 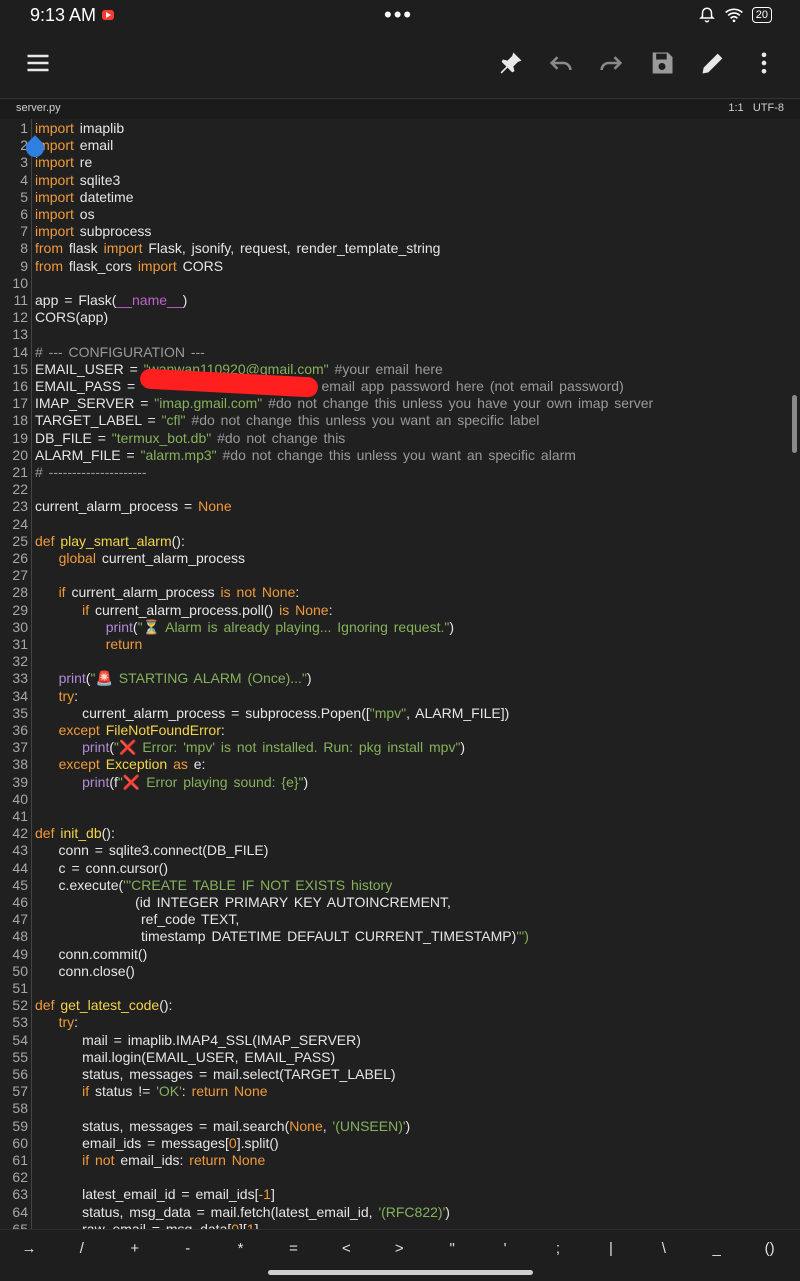 I want to click on extra-key: >, so click(x=399, y=1248).